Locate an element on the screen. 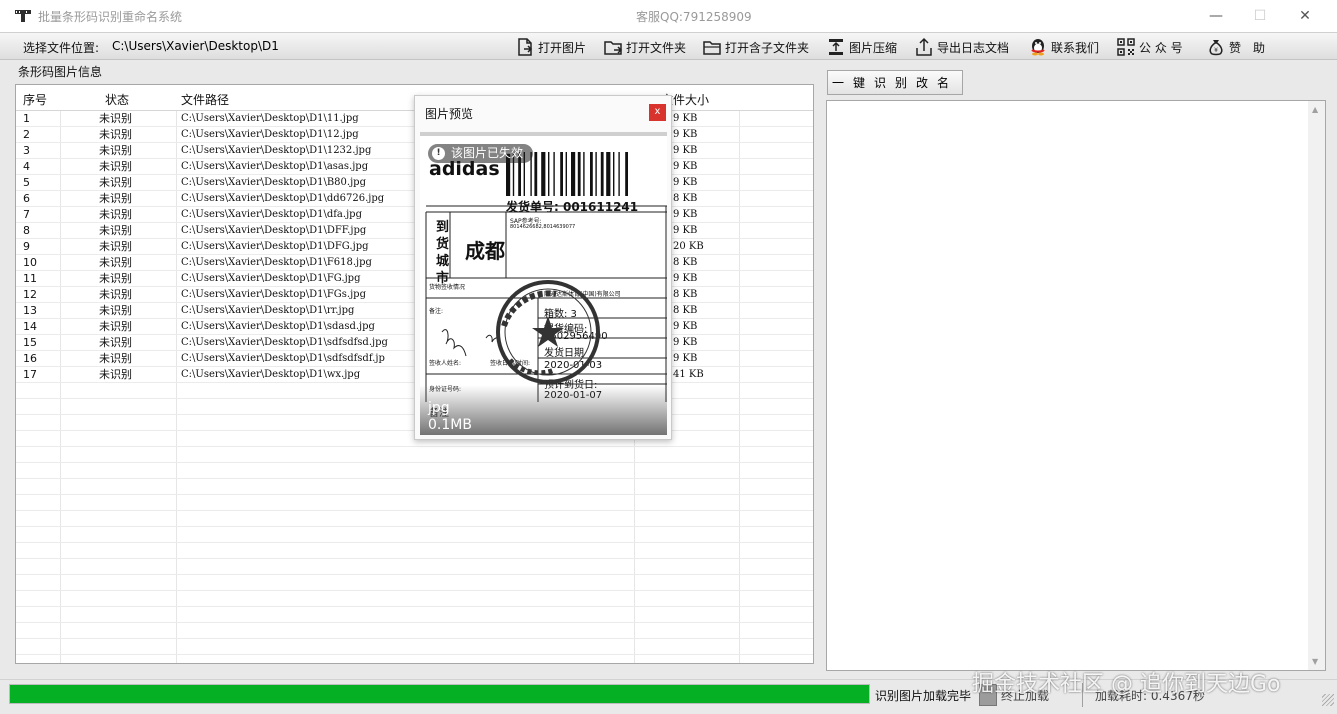 Image resolution: width=1337 pixels, height=714 pixels. goods-label: 货物签收情况 is located at coordinates (447, 287).